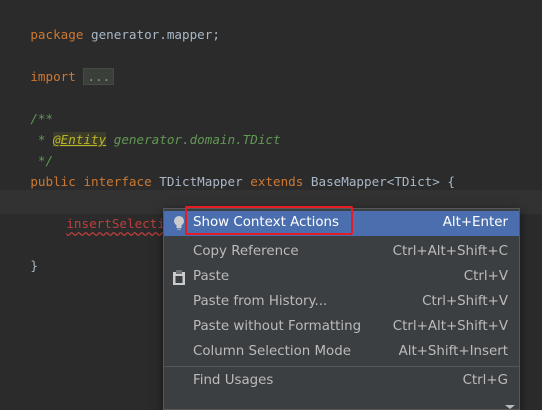 The height and width of the screenshot is (410, 542). Describe the element at coordinates (26, 148) in the screenshot. I see `code-line-doc-close: */` at that location.